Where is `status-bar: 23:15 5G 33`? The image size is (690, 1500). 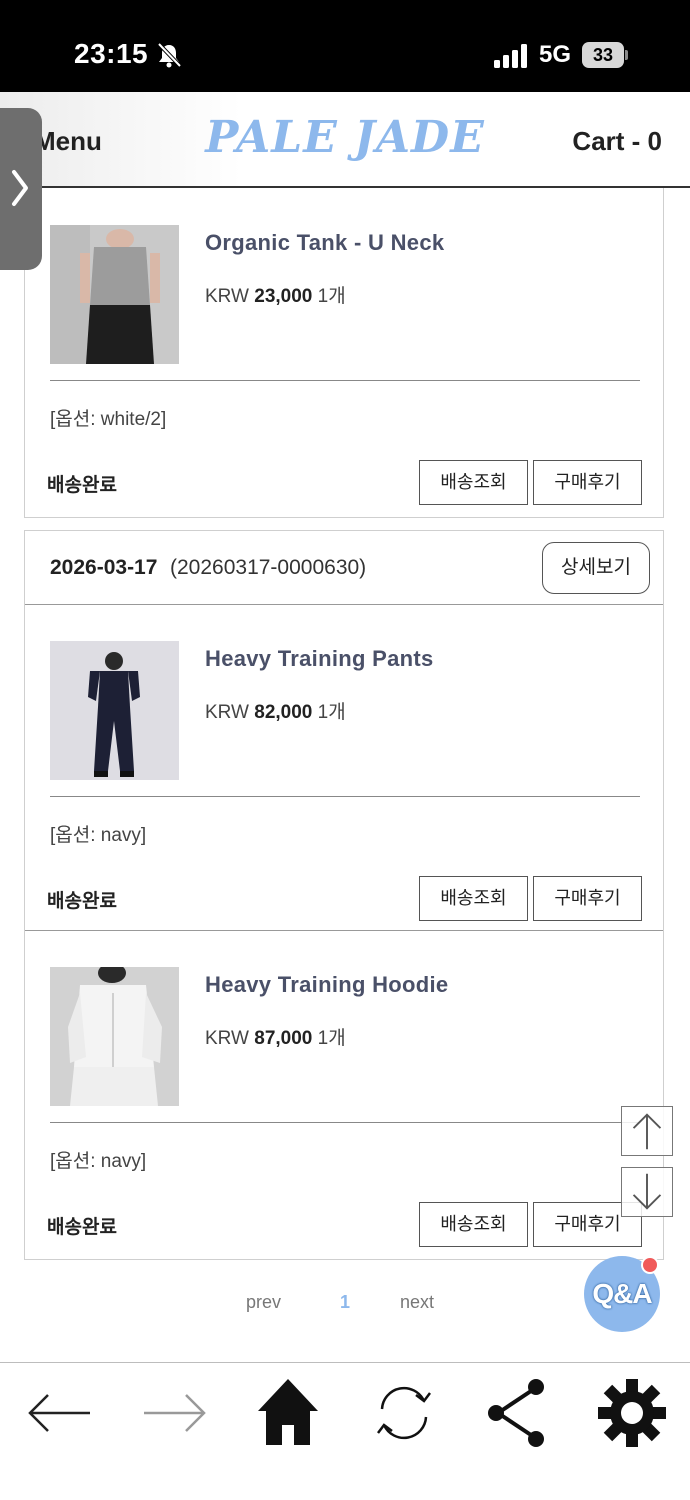 status-bar: 23:15 5G 33 is located at coordinates (345, 46).